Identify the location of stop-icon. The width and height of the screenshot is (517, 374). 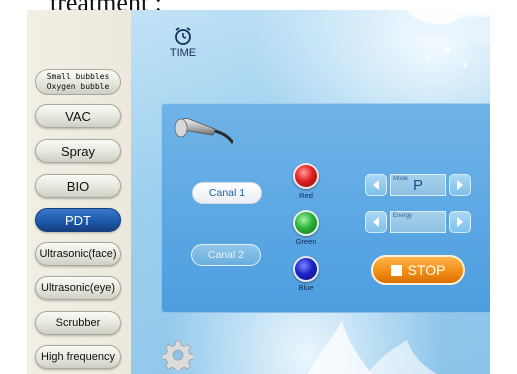
(396, 270).